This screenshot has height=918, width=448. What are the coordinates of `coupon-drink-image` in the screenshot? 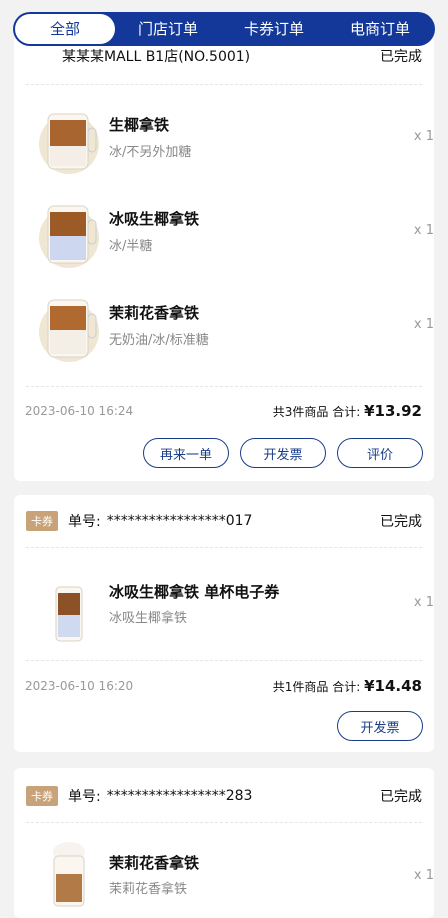 It's located at (69, 614).